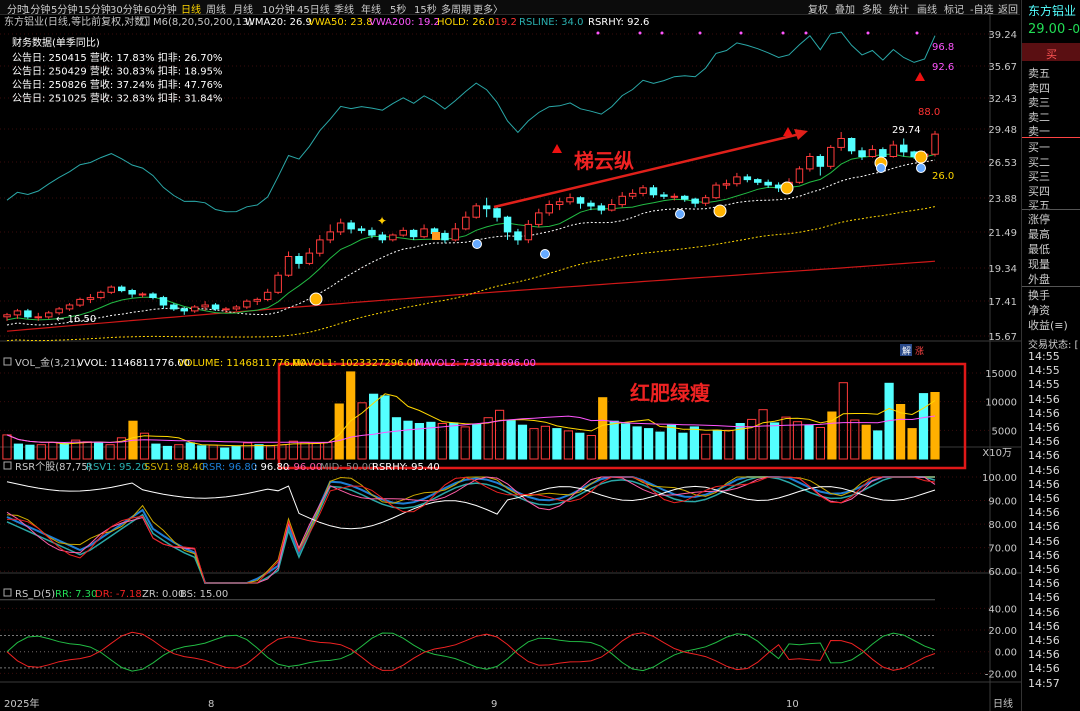 Image resolution: width=1080 pixels, height=711 pixels. I want to click on rsr-collapse-icon, so click(7, 465).